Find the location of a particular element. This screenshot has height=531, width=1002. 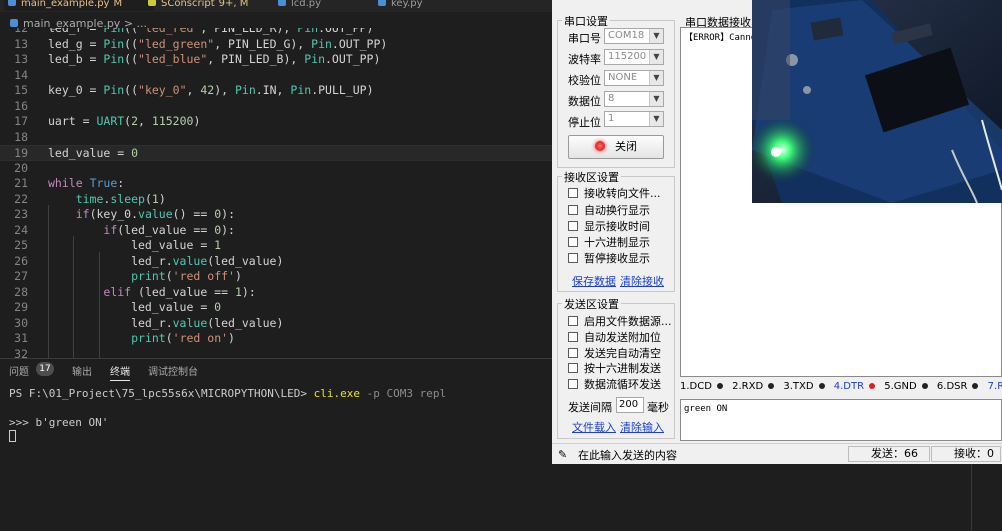

terminal-output: >>> b'green ON' is located at coordinates (59, 422).